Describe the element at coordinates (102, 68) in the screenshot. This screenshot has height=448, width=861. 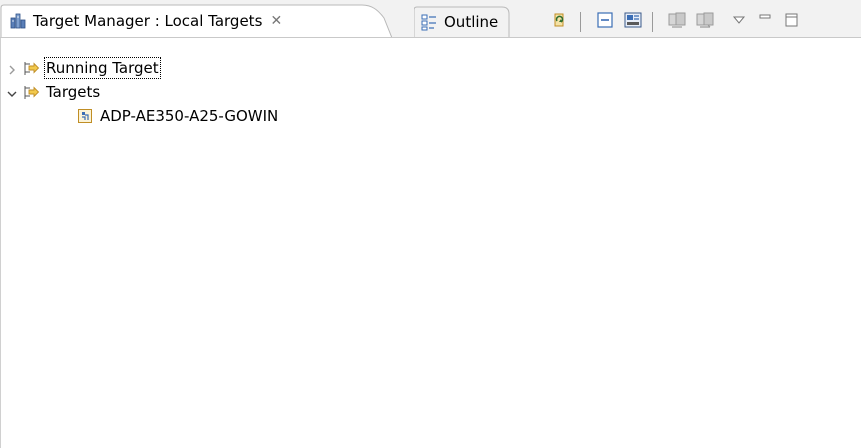
I see `tree-item-label: Running Target` at that location.